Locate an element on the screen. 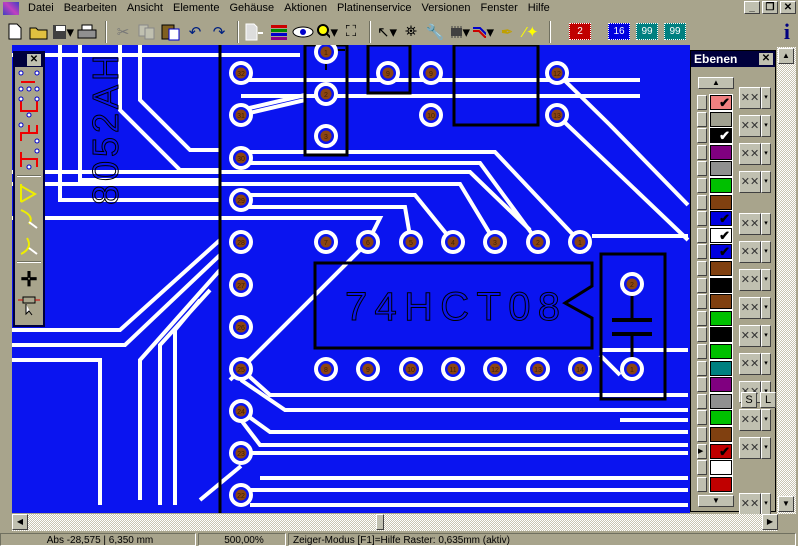 The height and width of the screenshot is (546, 798). info-icon: i is located at coordinates (787, 32).